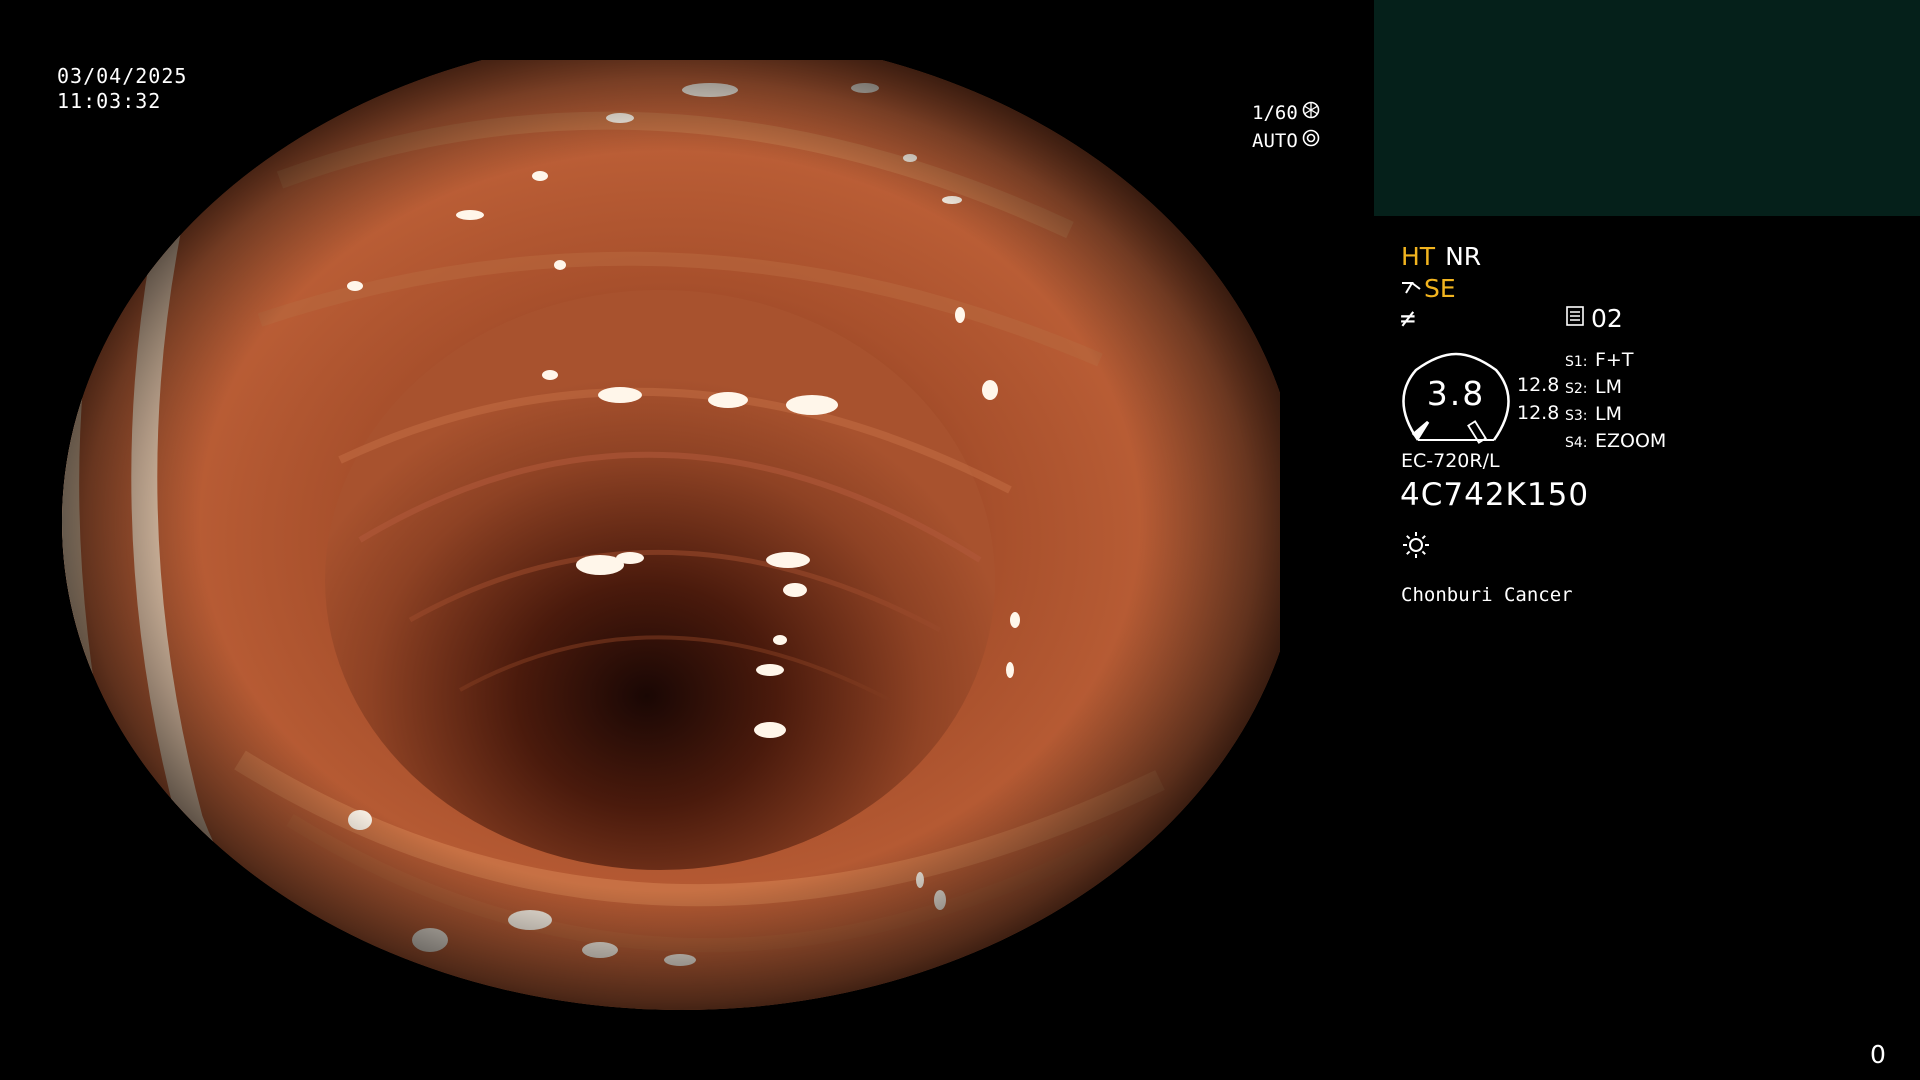  What do you see at coordinates (1607, 318) in the screenshot?
I see `memory-number: 02` at bounding box center [1607, 318].